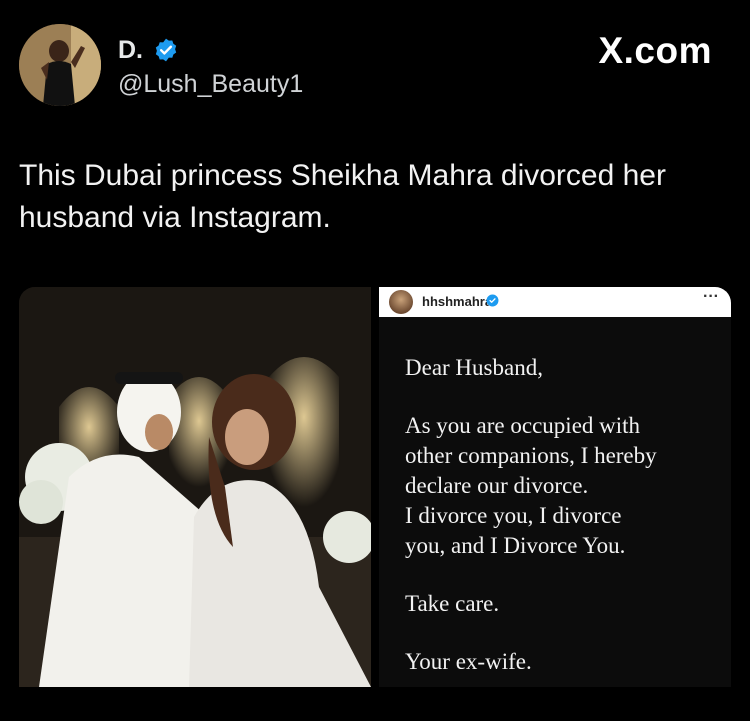  I want to click on avatar-photo, so click(60, 65).